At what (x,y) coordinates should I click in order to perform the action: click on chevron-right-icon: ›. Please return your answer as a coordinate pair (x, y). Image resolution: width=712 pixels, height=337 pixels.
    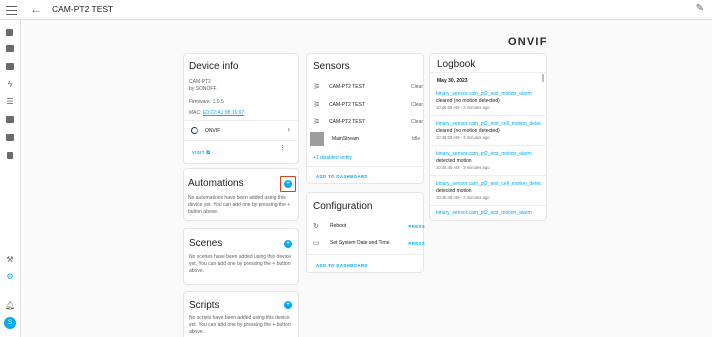
    Looking at the image, I should click on (288, 129).